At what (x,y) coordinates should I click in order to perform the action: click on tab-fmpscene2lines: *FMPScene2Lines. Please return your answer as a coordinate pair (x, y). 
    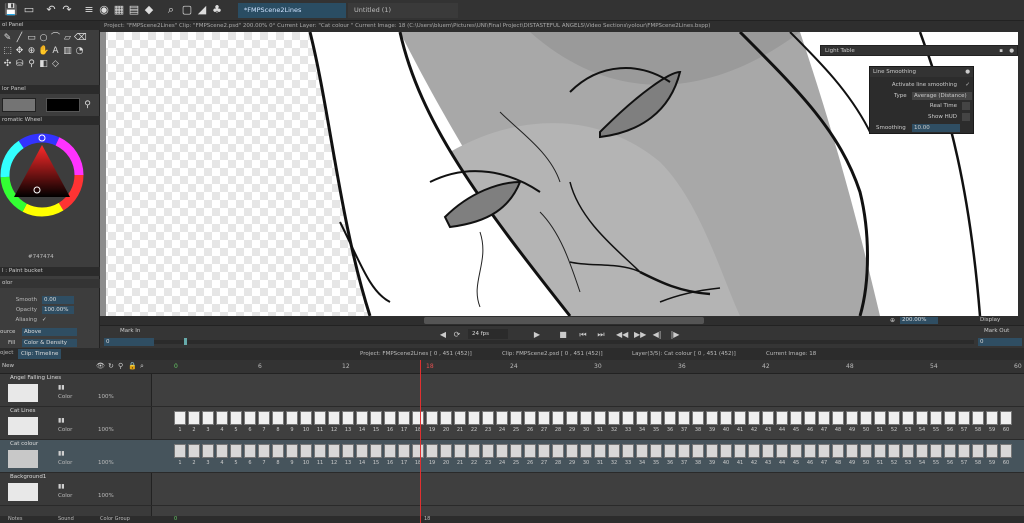
    Looking at the image, I should click on (292, 10).